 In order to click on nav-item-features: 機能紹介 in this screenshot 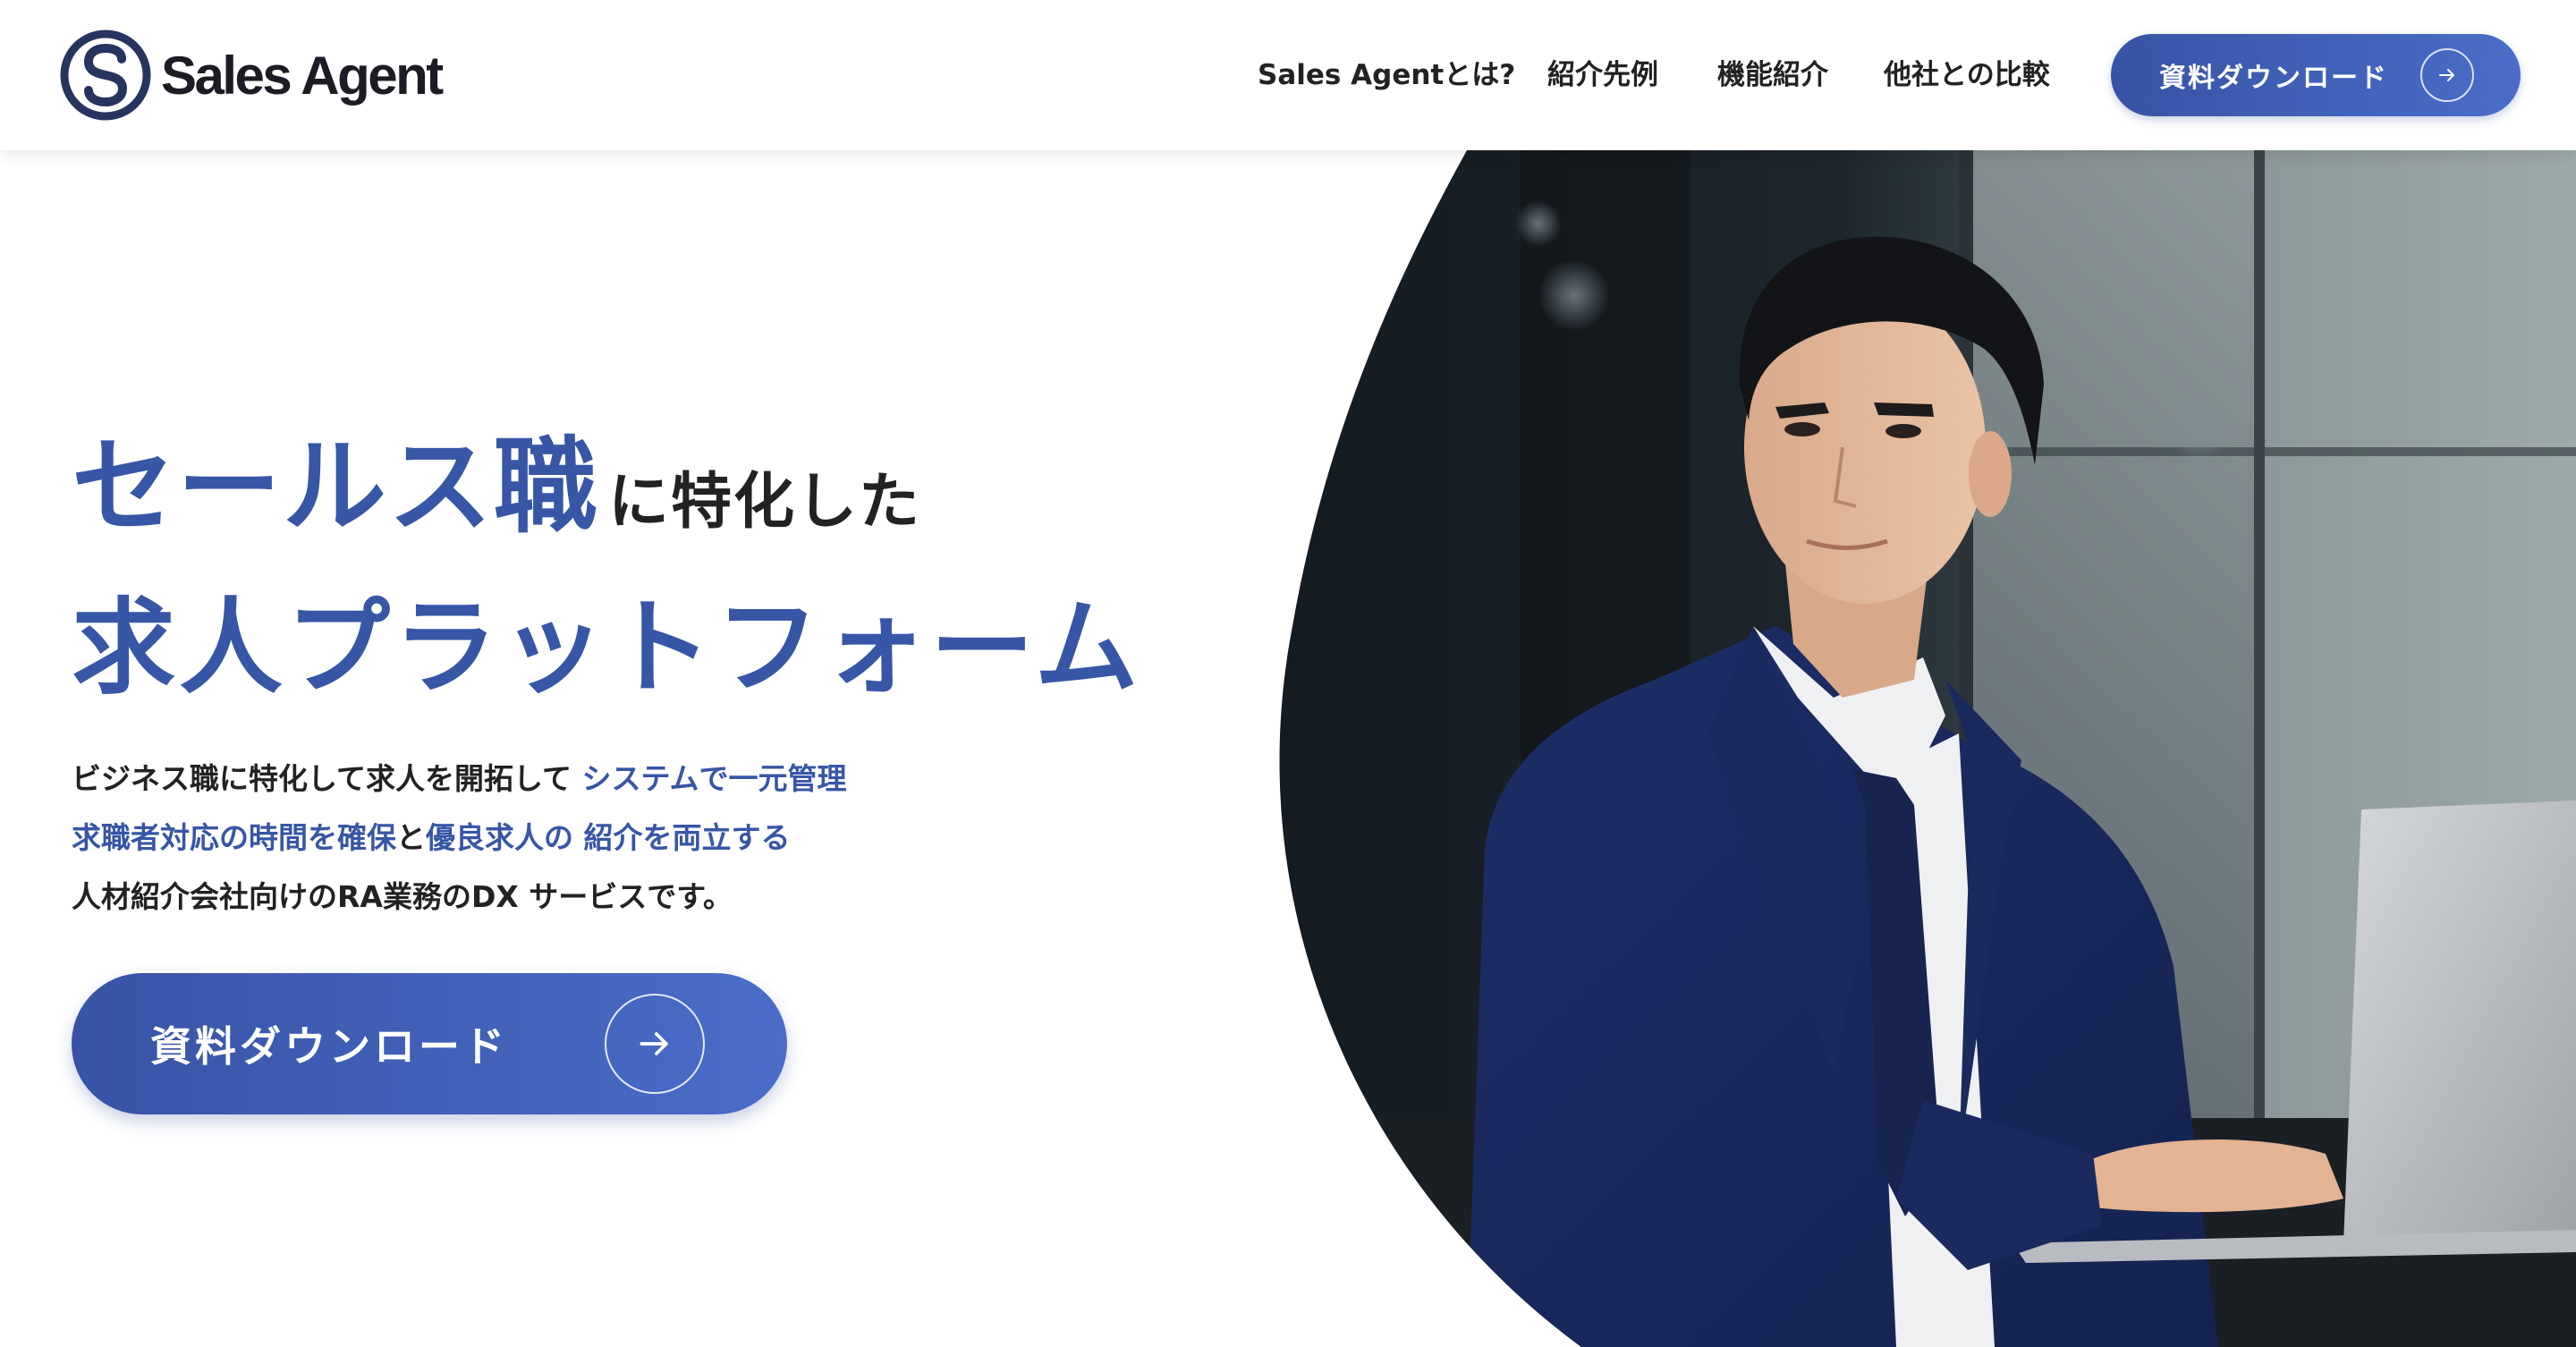, I will do `click(1772, 75)`.